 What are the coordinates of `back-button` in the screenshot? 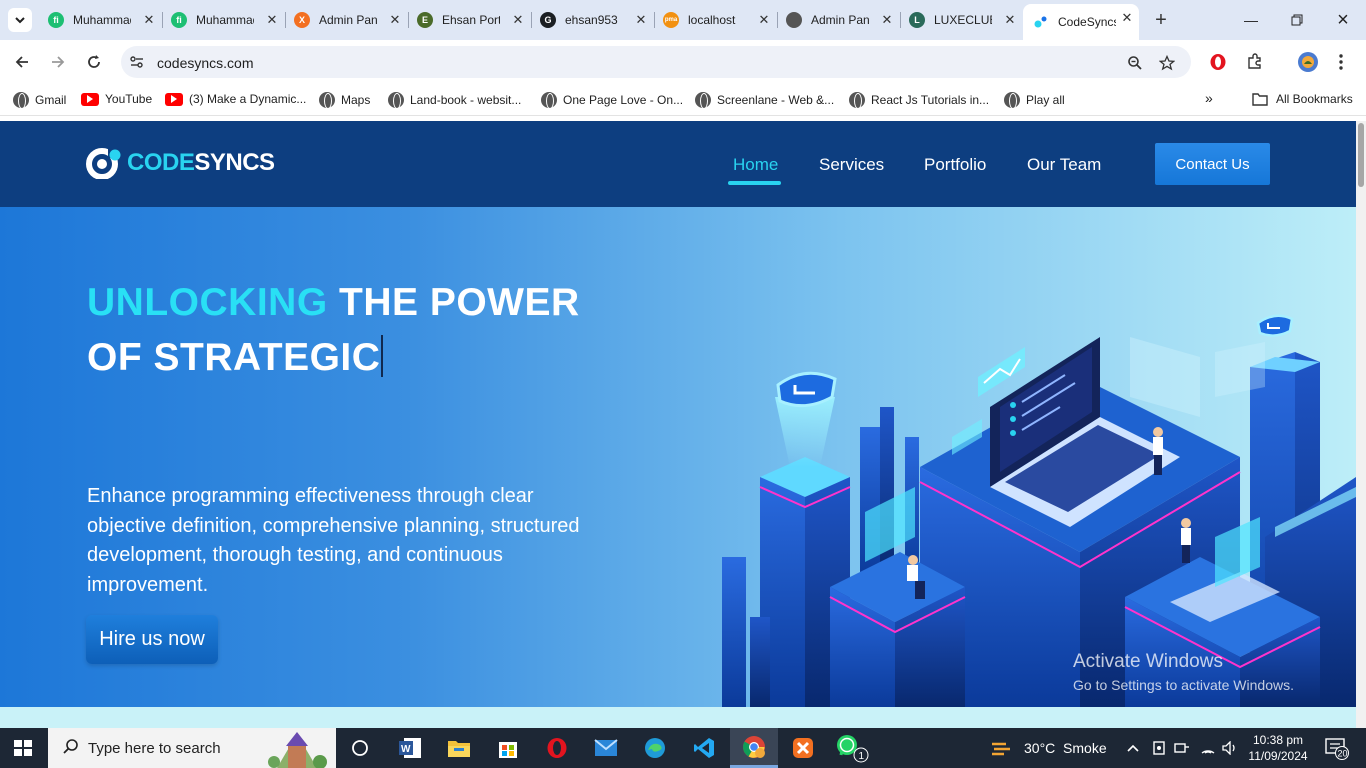 It's located at (22, 62).